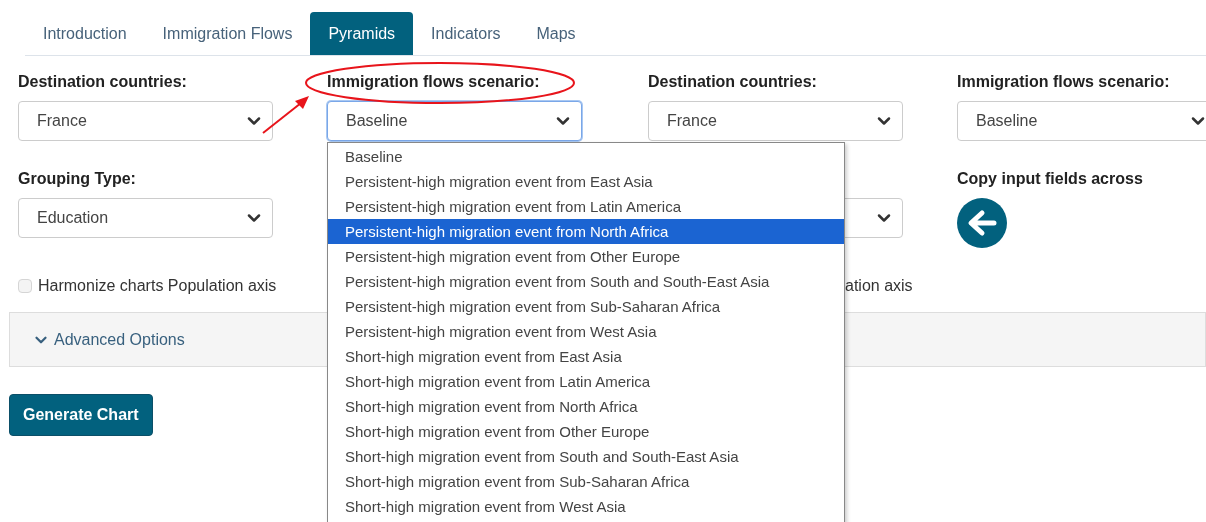 This screenshot has width=1206, height=522. Describe the element at coordinates (157, 286) in the screenshot. I see `checkbox-label: Harmonize charts Population axis` at that location.